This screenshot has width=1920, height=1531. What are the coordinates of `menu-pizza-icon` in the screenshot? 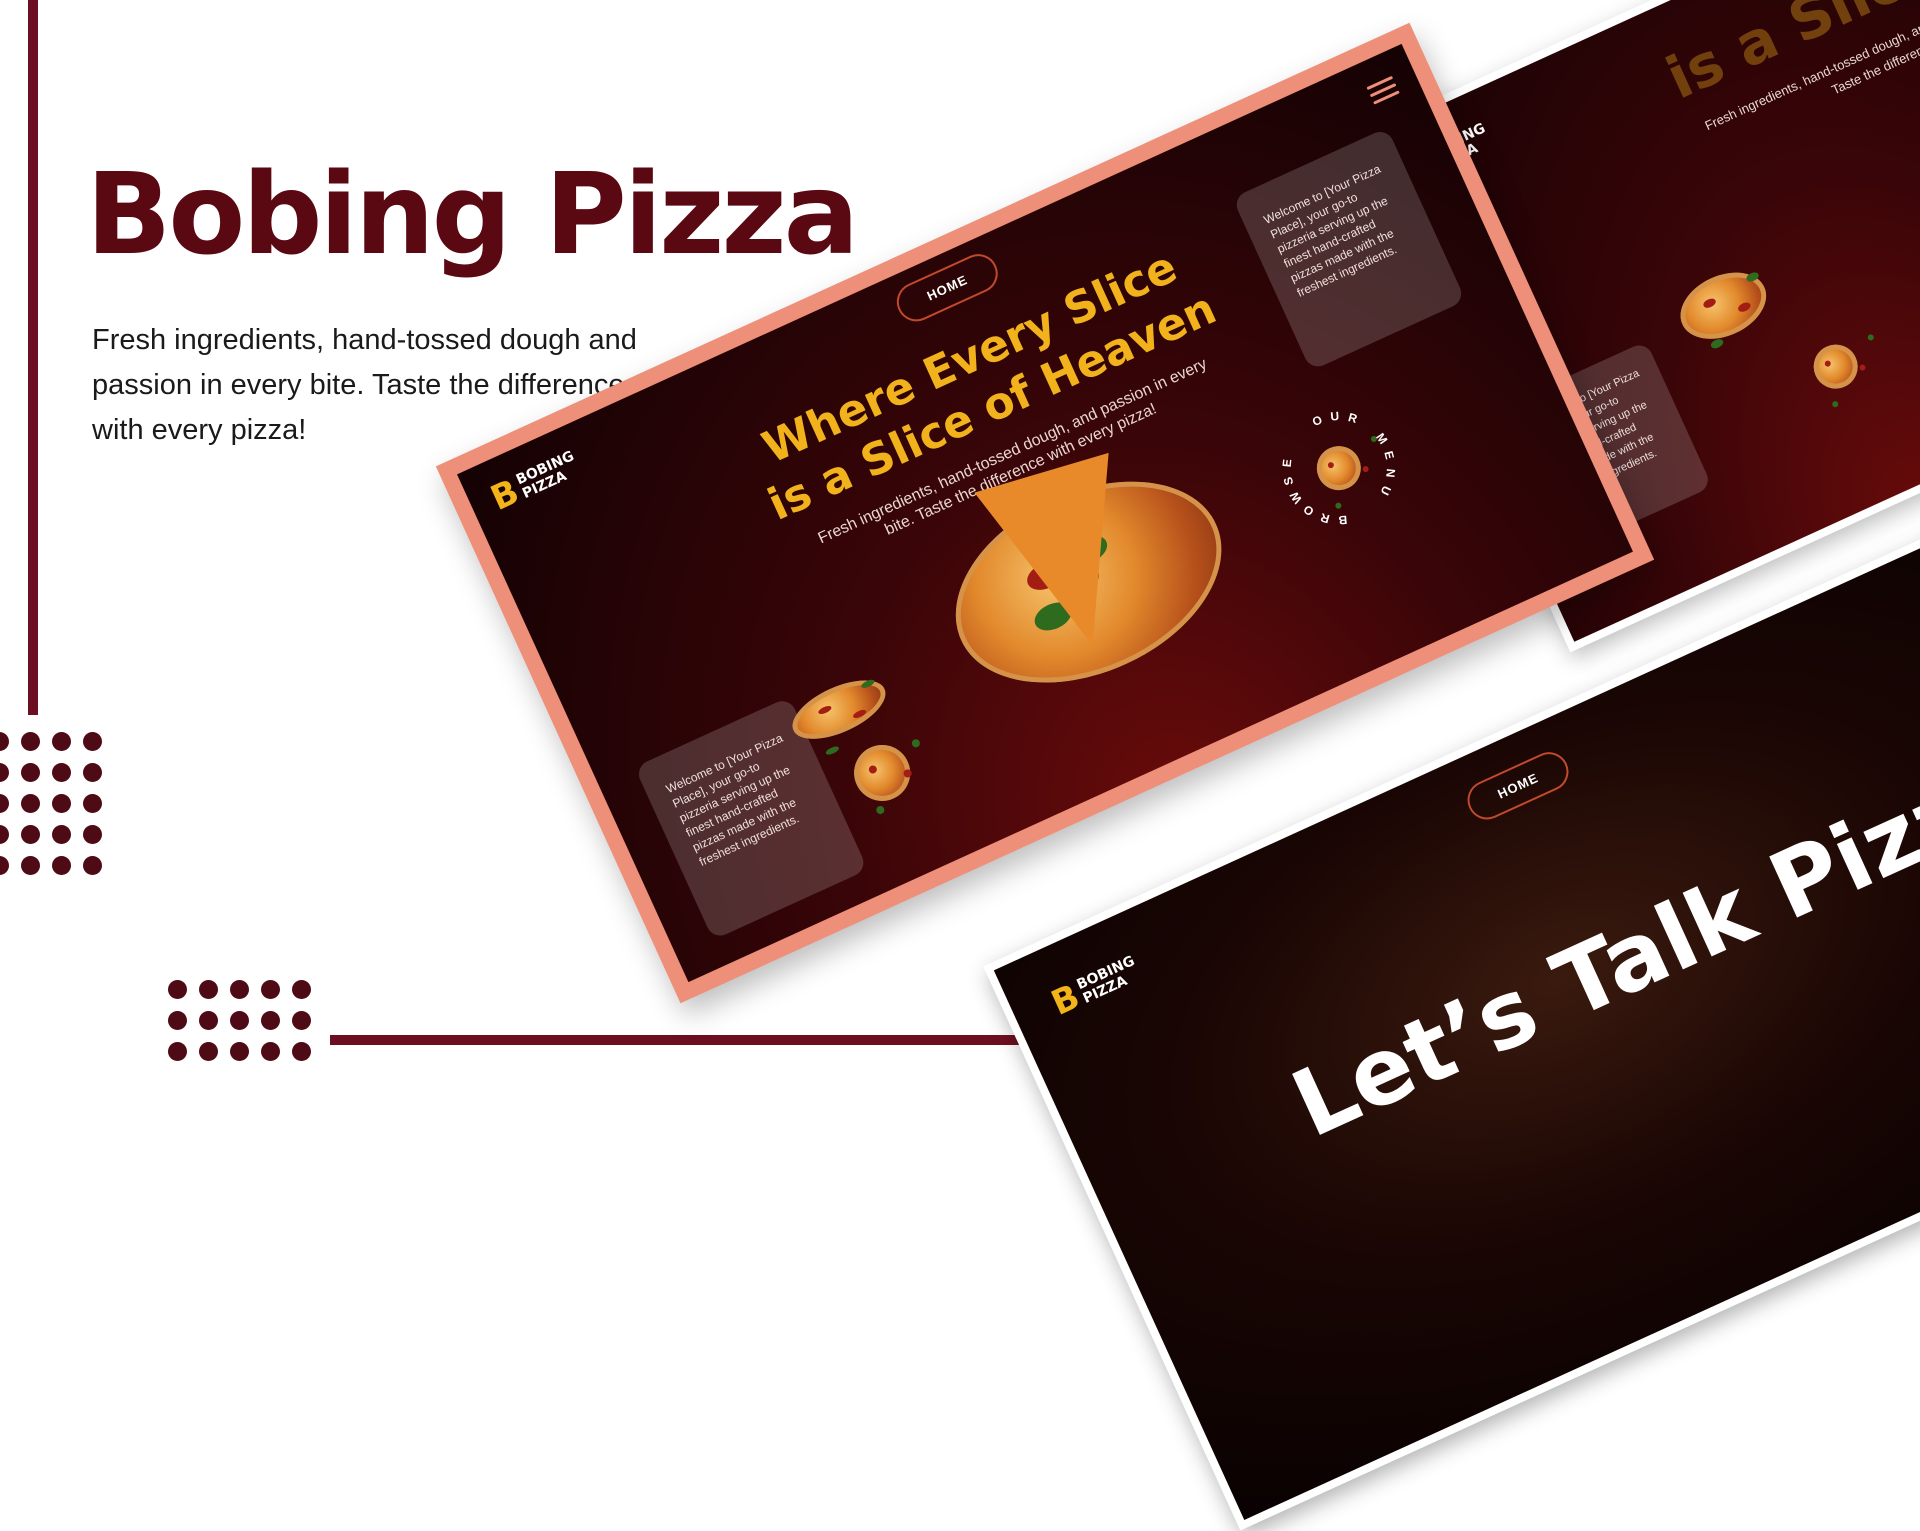 It's located at (1338, 468).